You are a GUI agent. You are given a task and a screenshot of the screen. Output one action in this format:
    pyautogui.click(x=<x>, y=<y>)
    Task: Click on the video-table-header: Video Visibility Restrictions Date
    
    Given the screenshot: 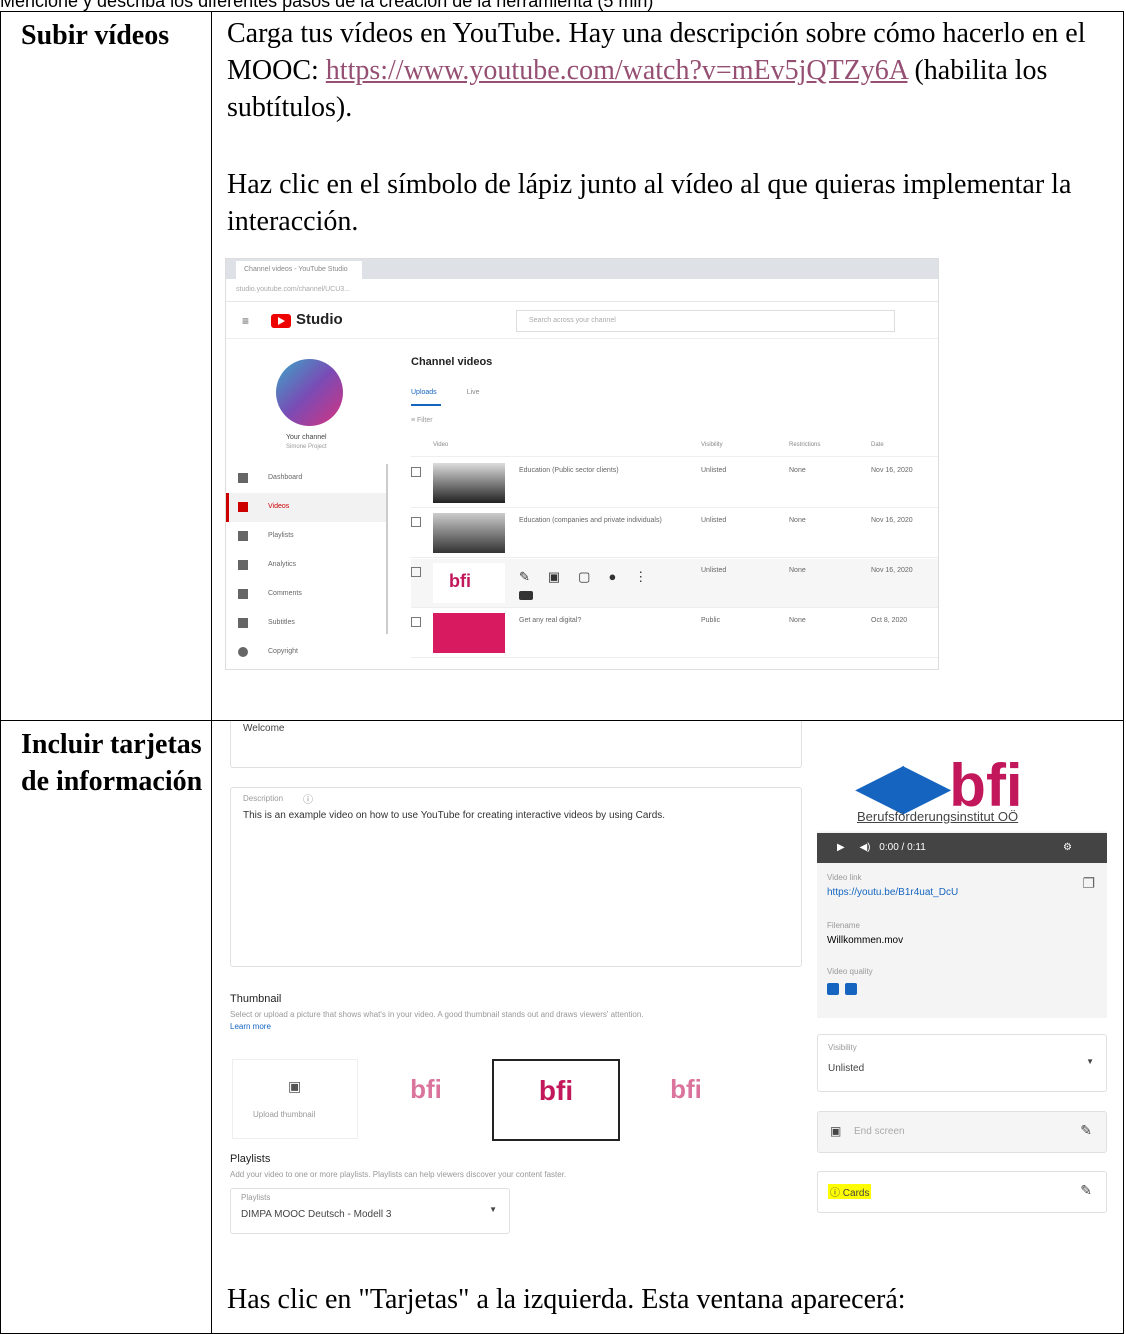 What is the action you would take?
    pyautogui.click(x=674, y=449)
    